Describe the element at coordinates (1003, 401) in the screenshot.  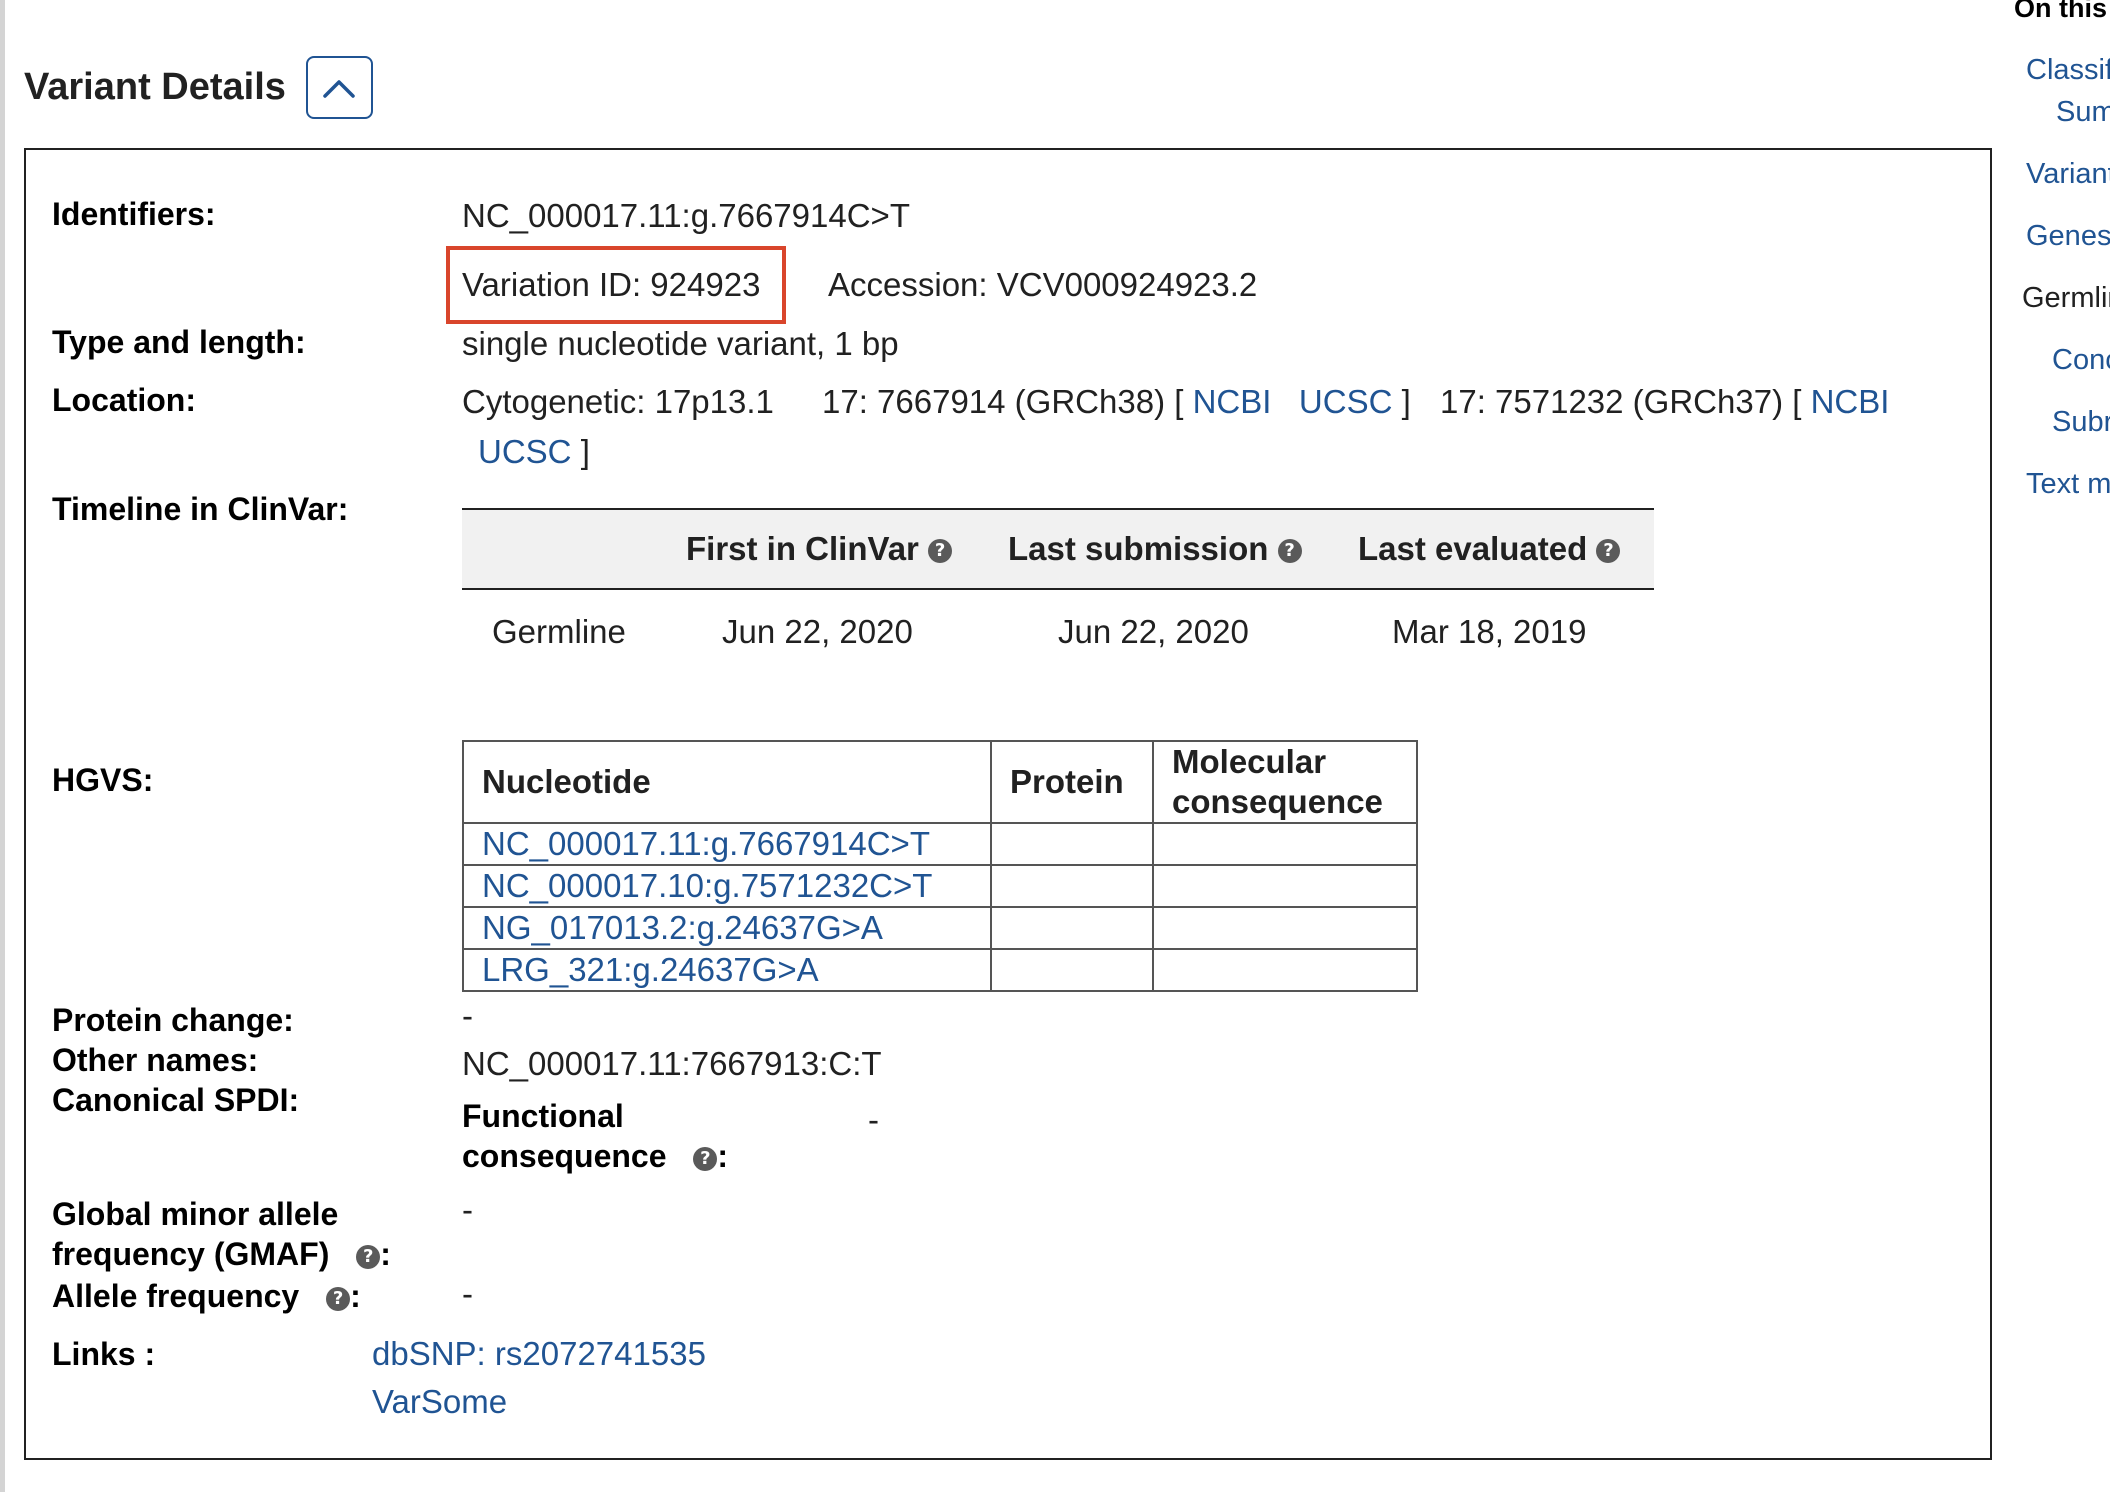
I see `grch38-text: 17: 7667914 (GRCh38) [` at that location.